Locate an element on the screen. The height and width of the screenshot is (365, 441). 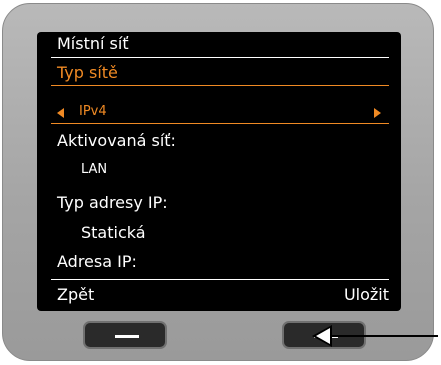
network-type-selector: IPv4 is located at coordinates (223, 113).